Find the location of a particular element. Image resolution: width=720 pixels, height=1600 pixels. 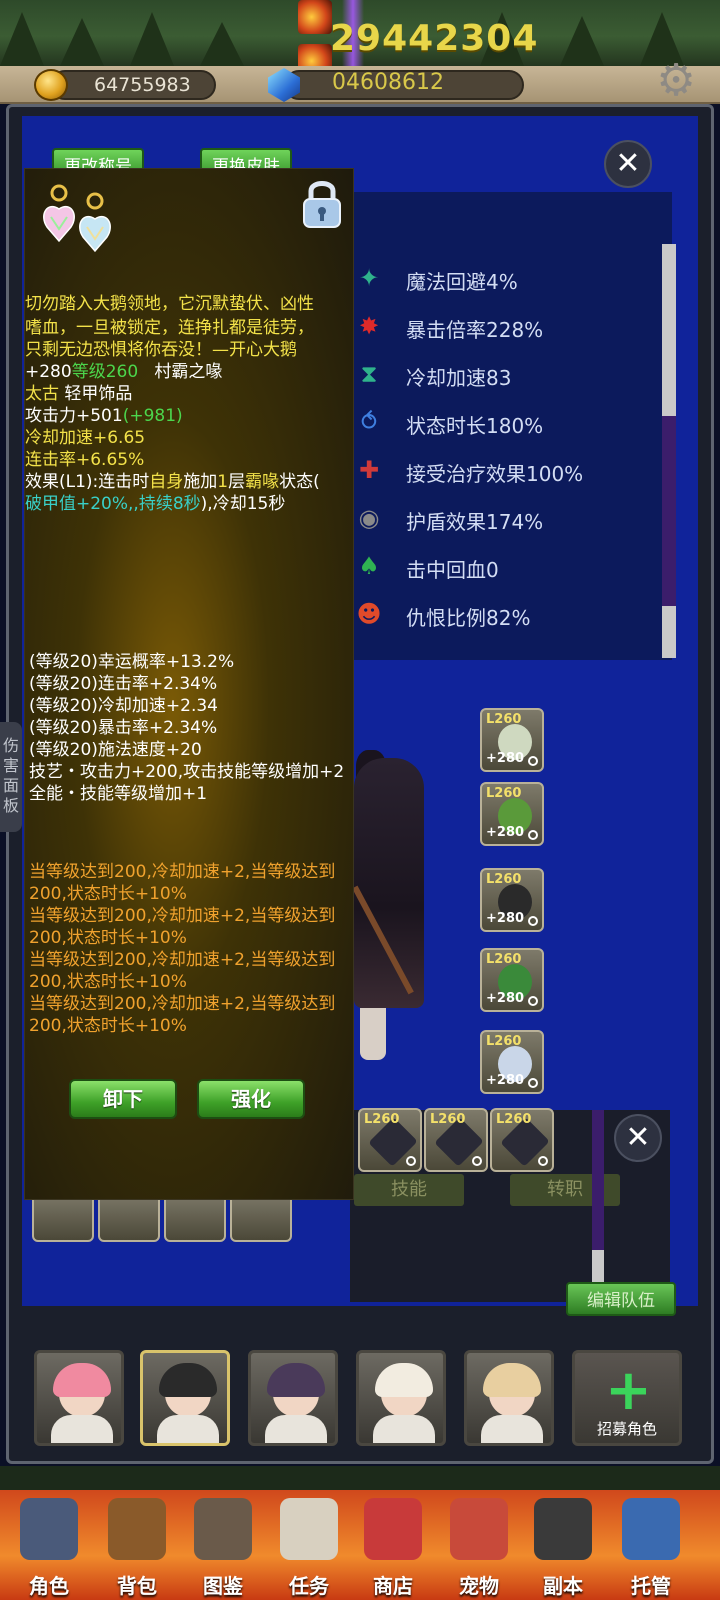

nav-label: 副本 is located at coordinates (563, 1586).